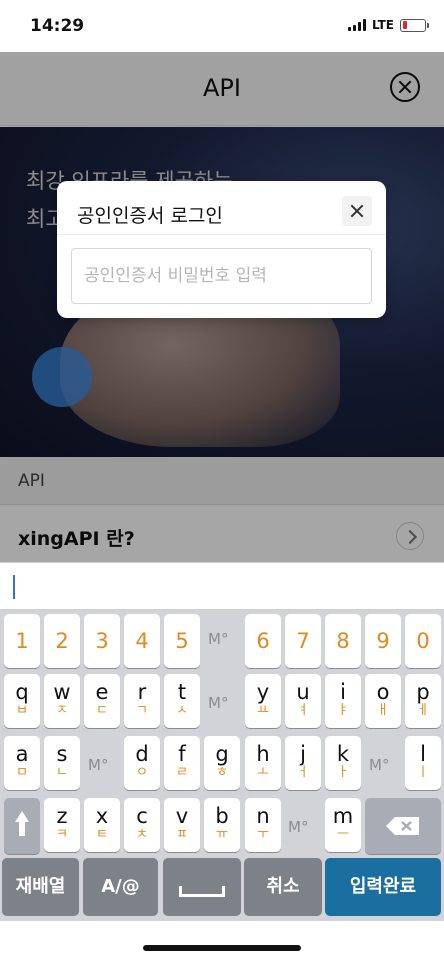  I want to click on key-label: u, so click(303, 692).